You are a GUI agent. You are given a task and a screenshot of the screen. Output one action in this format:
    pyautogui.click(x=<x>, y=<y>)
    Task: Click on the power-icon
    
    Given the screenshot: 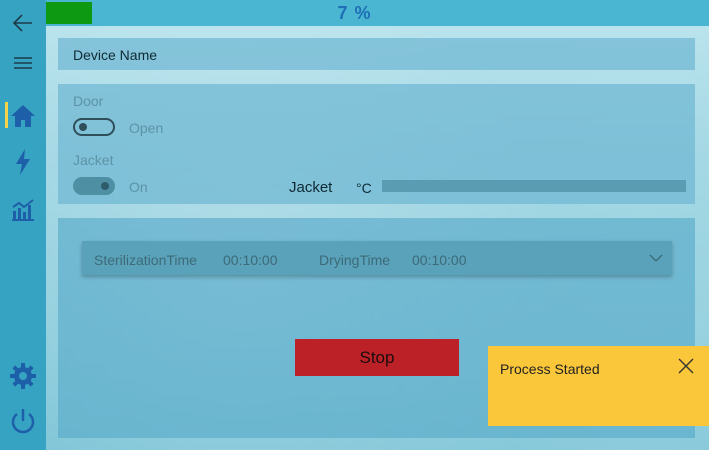 What is the action you would take?
    pyautogui.click(x=23, y=421)
    